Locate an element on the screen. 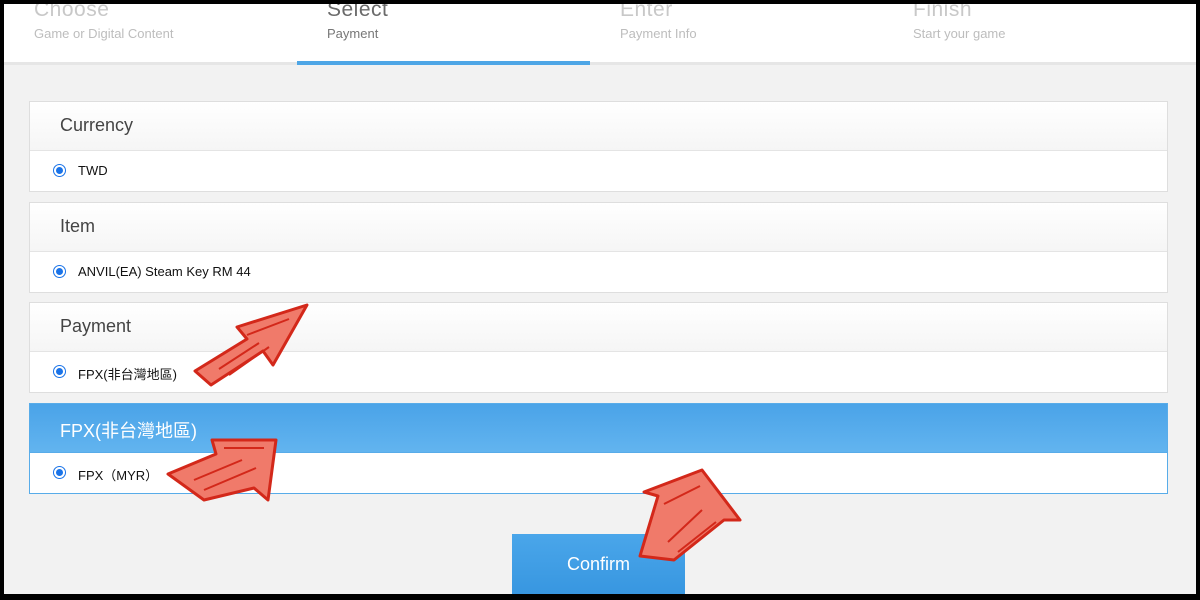  item-option: ANVIL(EA) Steam Key RM 44 is located at coordinates (598, 272).